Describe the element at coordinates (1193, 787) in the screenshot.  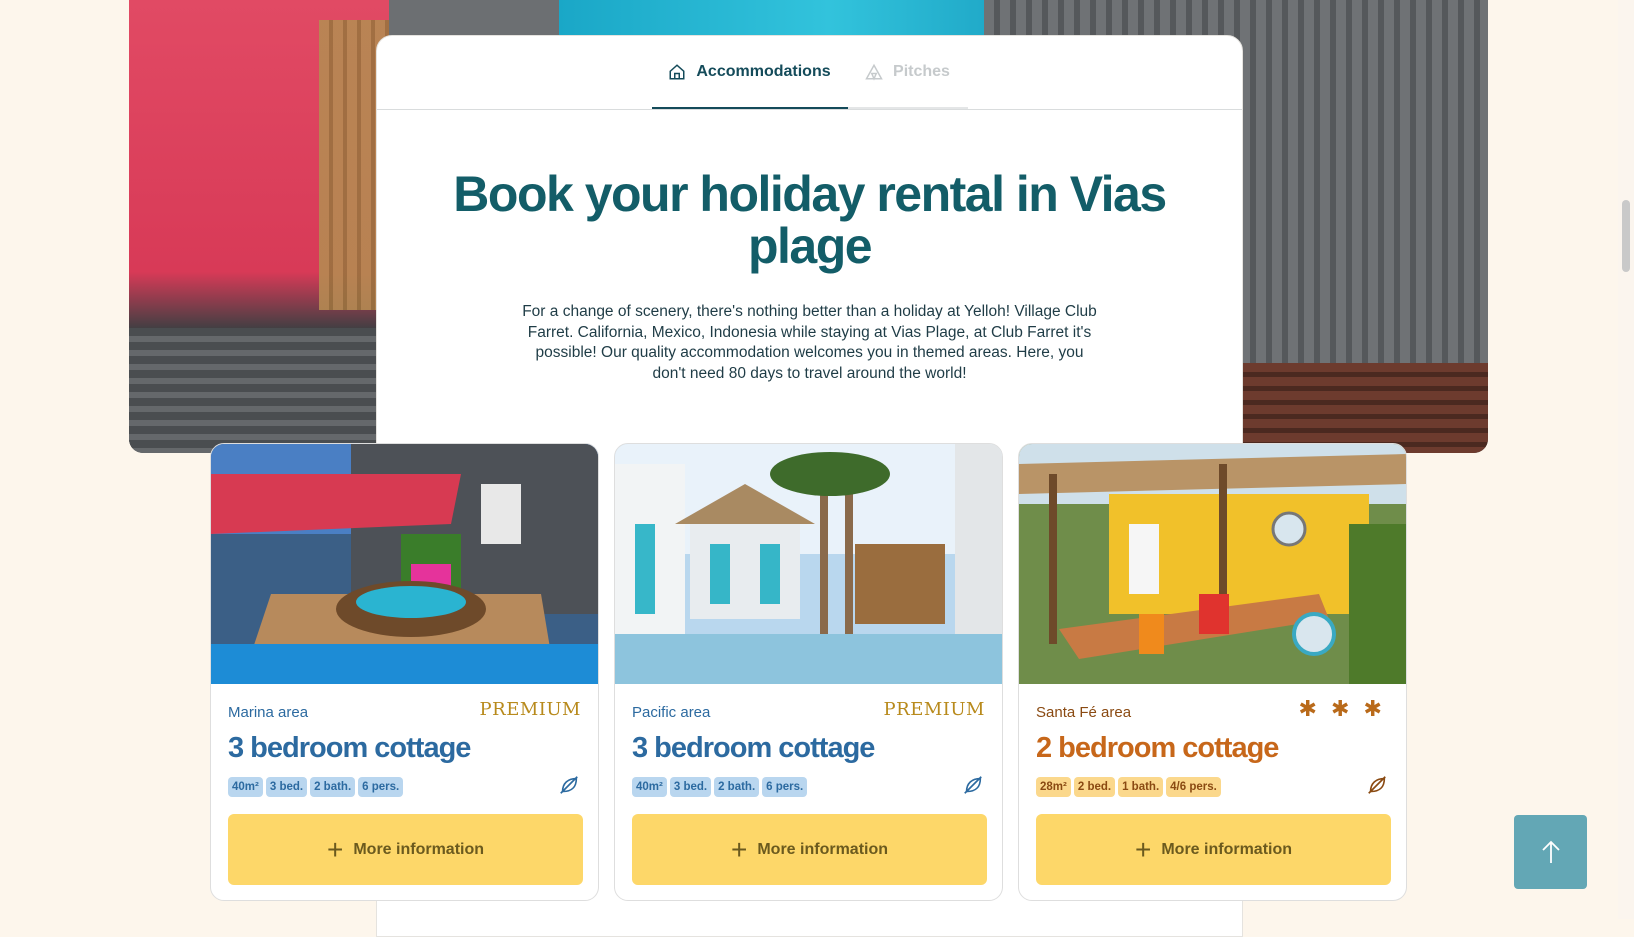
I see `tag-persons: 4/6 pers.` at that location.